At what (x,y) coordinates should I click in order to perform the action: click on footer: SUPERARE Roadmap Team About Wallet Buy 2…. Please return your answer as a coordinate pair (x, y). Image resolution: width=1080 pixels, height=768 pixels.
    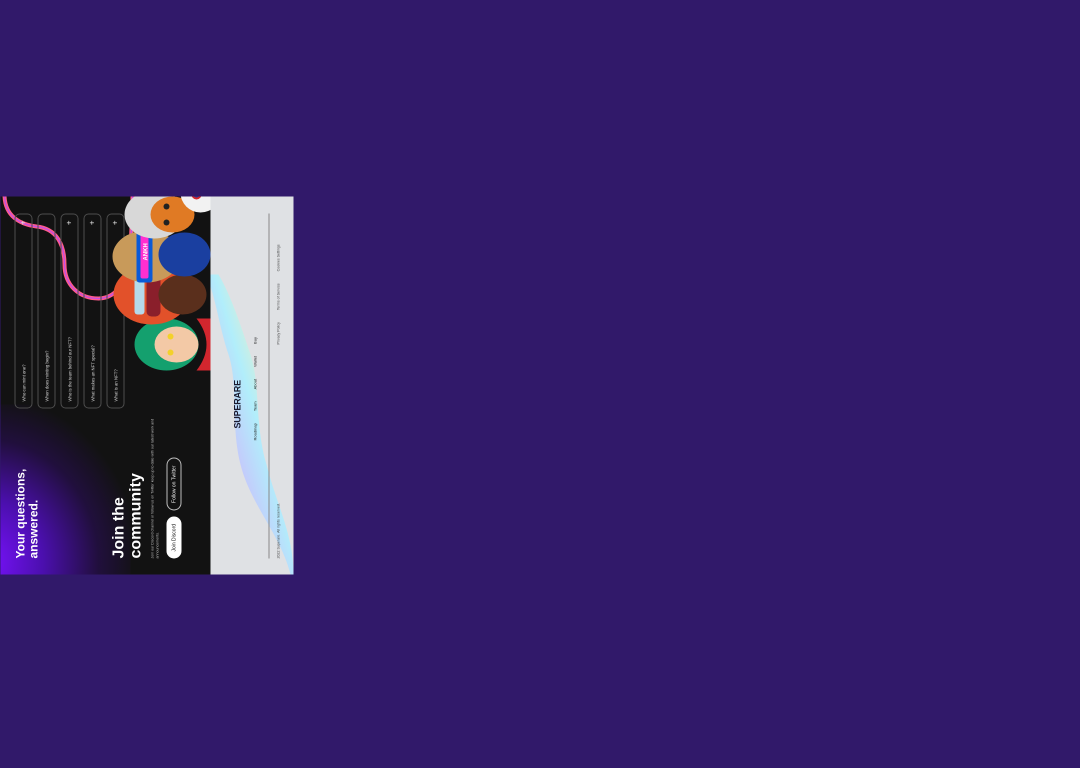
    Looking at the image, I should click on (251, 385).